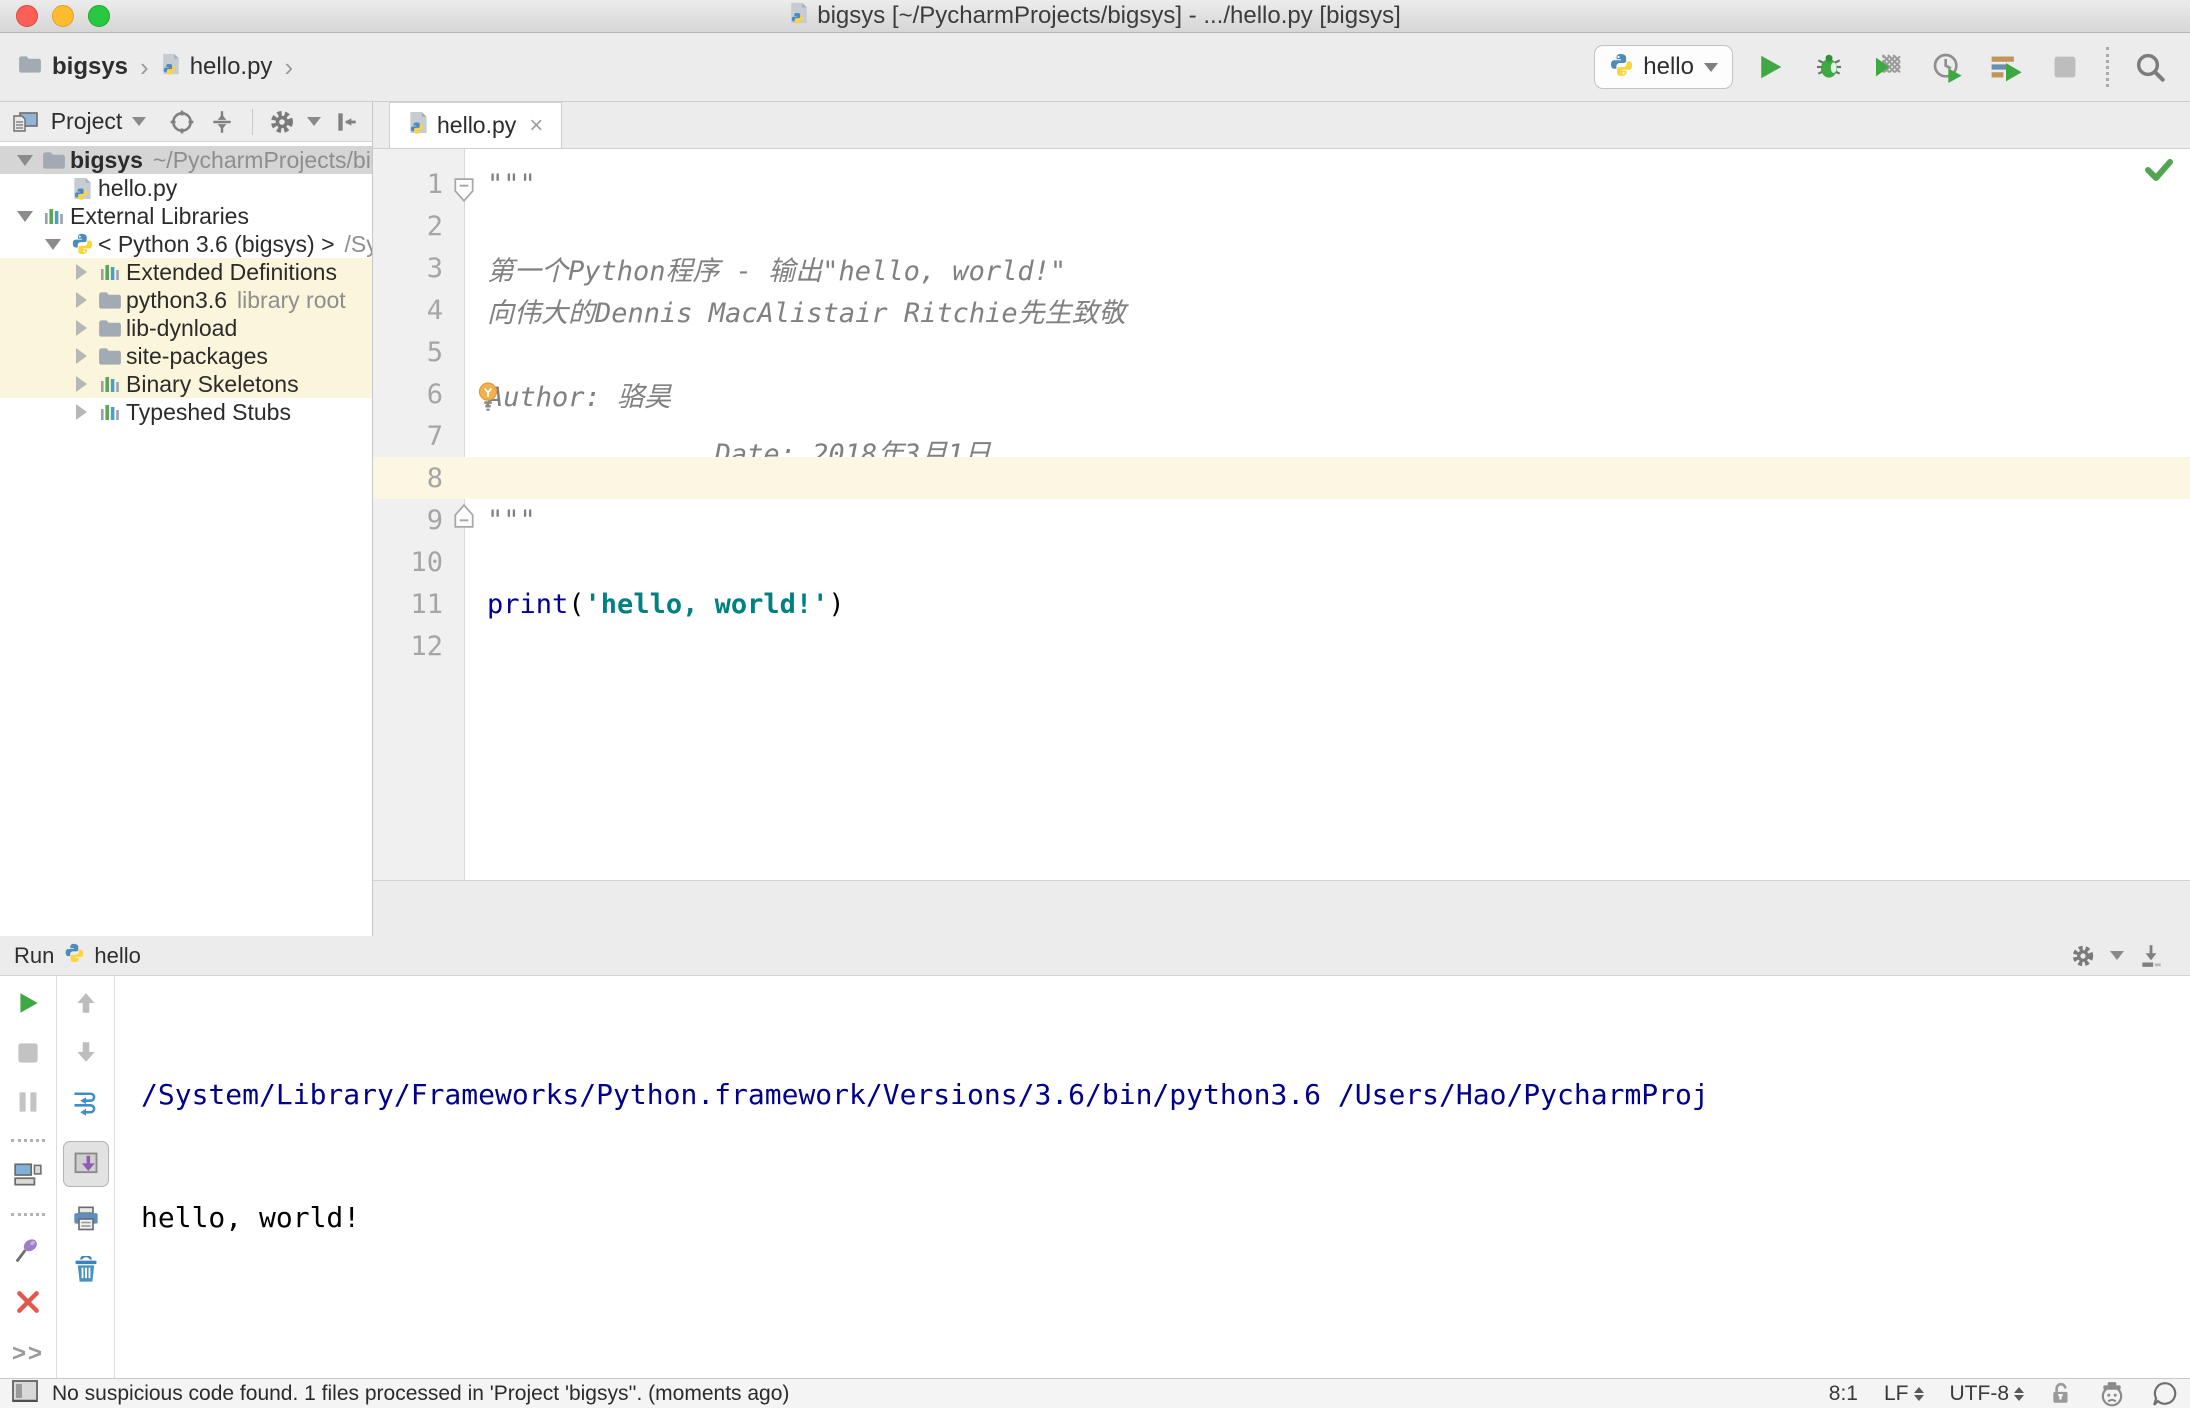  Describe the element at coordinates (2006, 67) in the screenshot. I see `concurrency-diagram-button` at that location.